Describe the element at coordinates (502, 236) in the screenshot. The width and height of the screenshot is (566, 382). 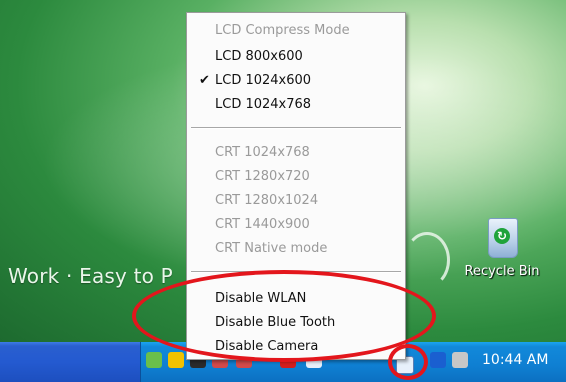
I see `recycle-bin-icon: ↻` at that location.